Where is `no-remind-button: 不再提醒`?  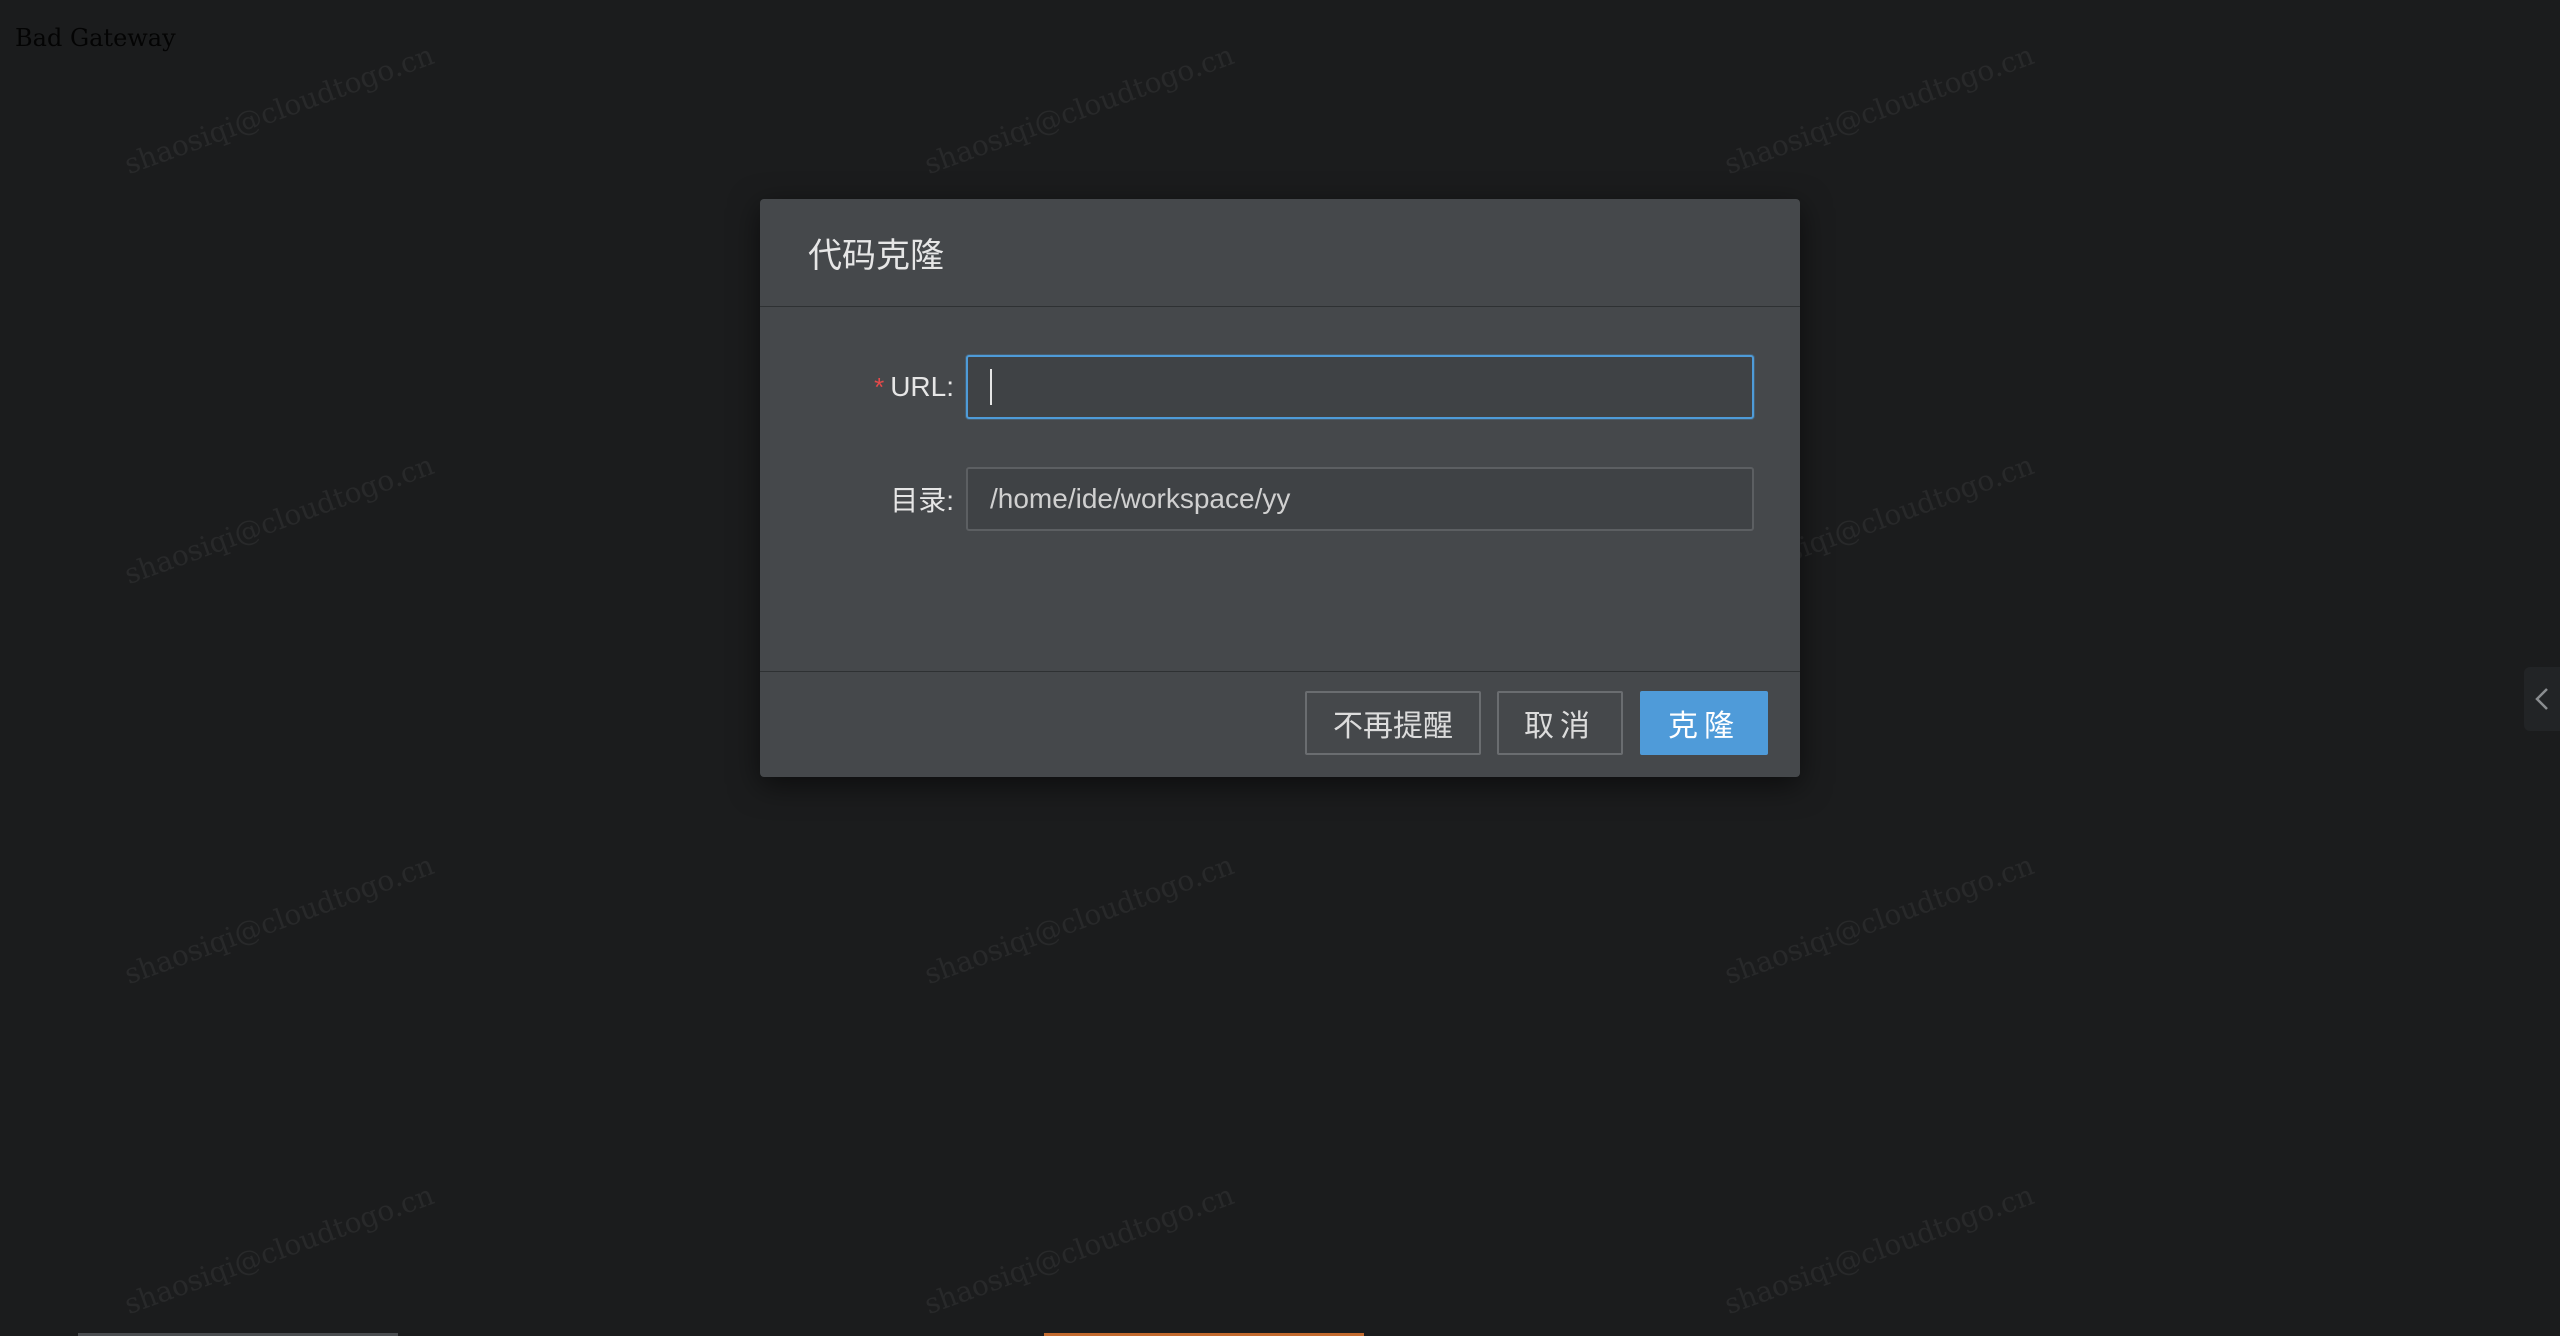 no-remind-button: 不再提醒 is located at coordinates (1393, 723).